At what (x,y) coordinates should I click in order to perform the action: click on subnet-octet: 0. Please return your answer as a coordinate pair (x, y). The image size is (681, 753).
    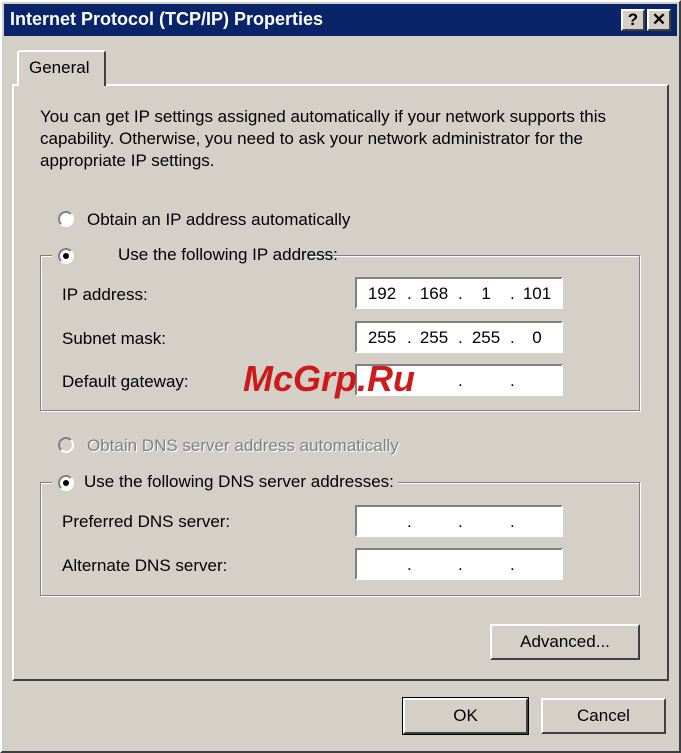
    Looking at the image, I should click on (537, 337).